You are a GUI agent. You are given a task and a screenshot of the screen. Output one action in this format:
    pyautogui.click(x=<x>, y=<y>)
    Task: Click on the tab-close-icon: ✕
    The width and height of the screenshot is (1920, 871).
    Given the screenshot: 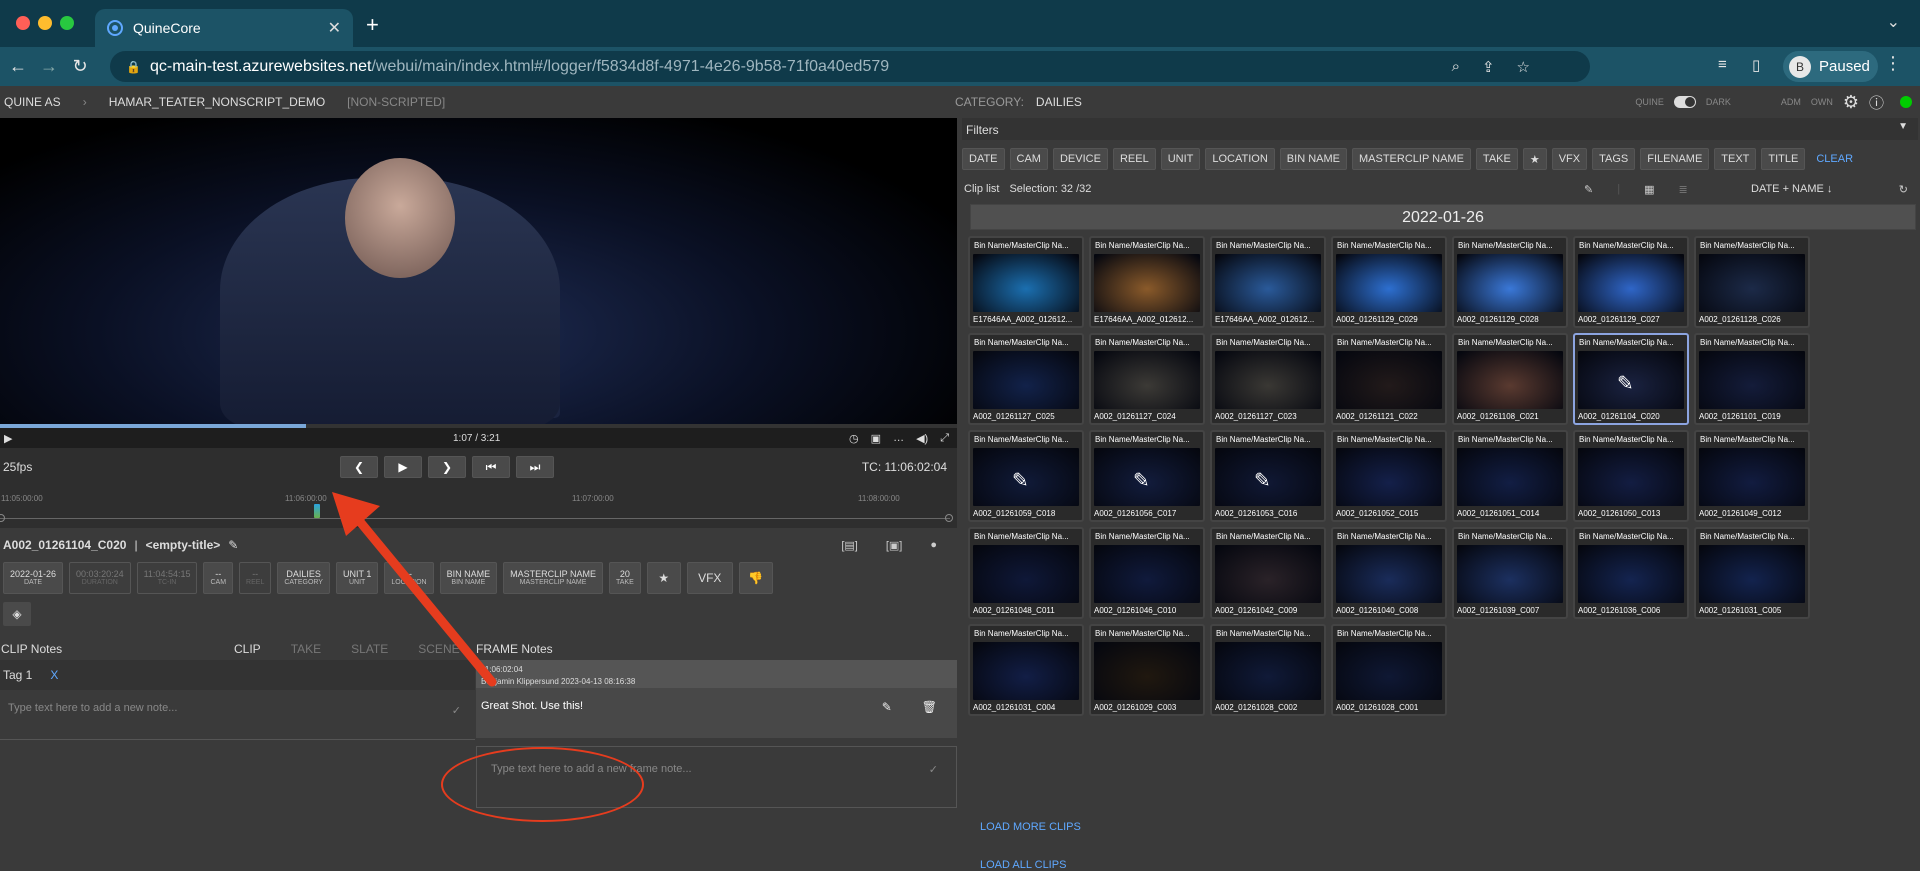 What is the action you would take?
    pyautogui.click(x=334, y=28)
    